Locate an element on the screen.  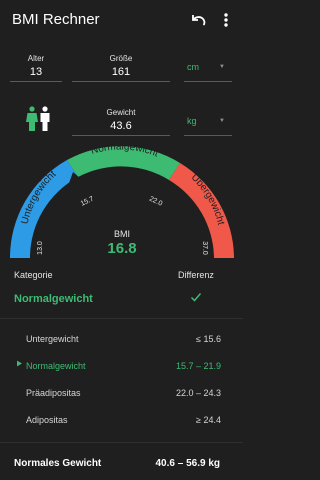
height-label: Größe is located at coordinates (121, 58).